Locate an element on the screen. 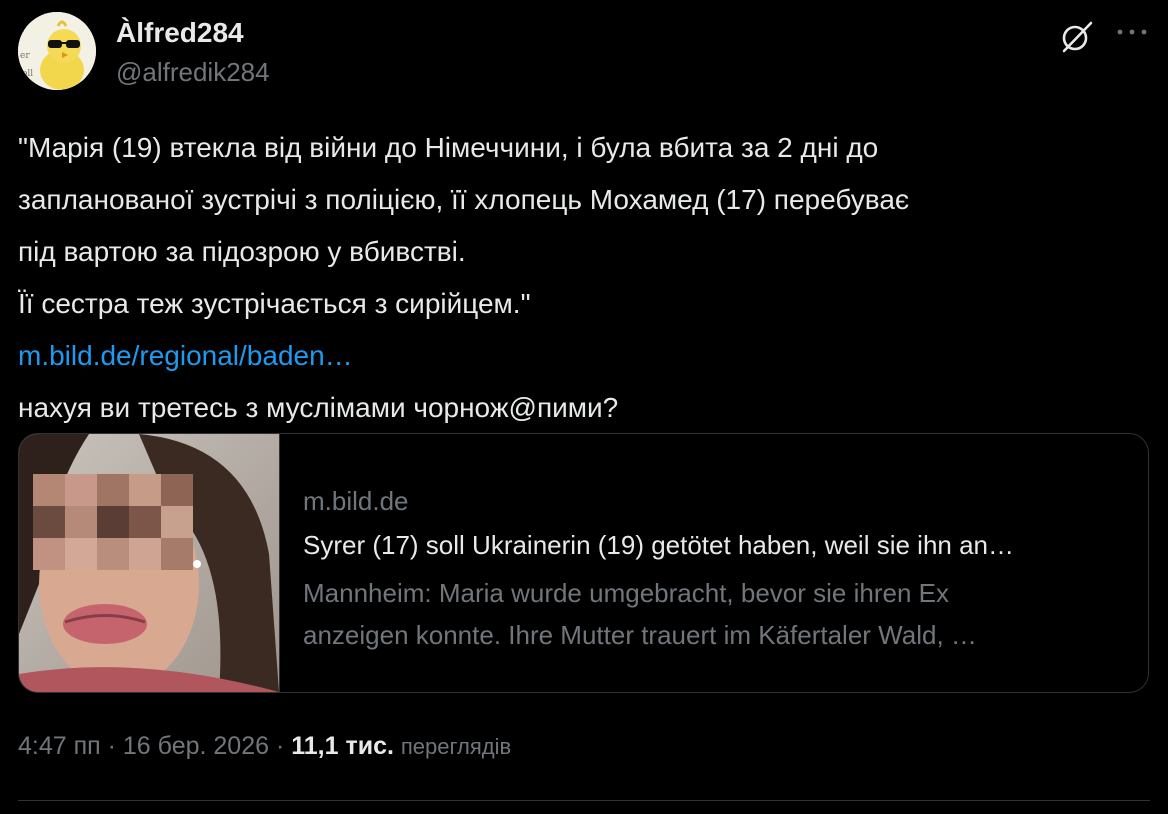 Image resolution: width=1168 pixels, height=814 pixels. svg-text: er is located at coordinates (25, 56).